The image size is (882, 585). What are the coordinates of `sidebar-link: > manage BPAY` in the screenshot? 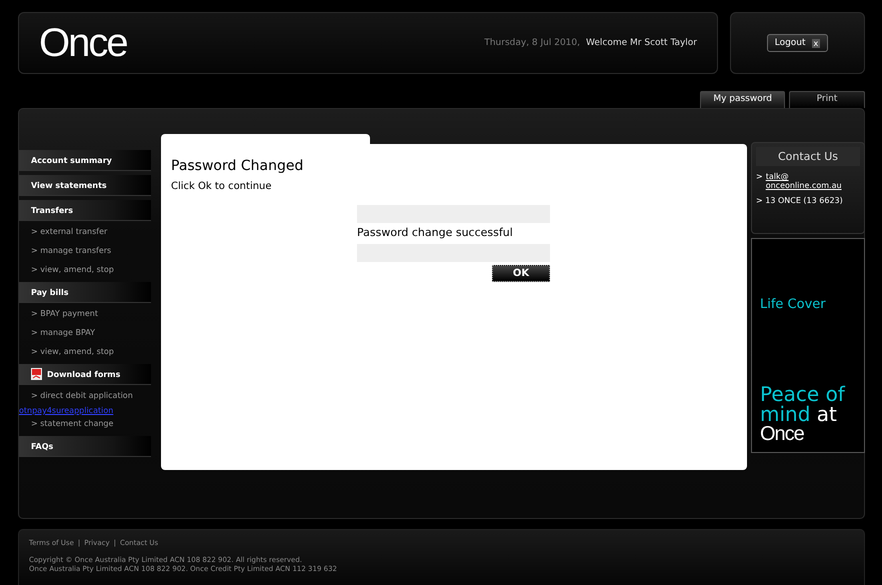 It's located at (85, 333).